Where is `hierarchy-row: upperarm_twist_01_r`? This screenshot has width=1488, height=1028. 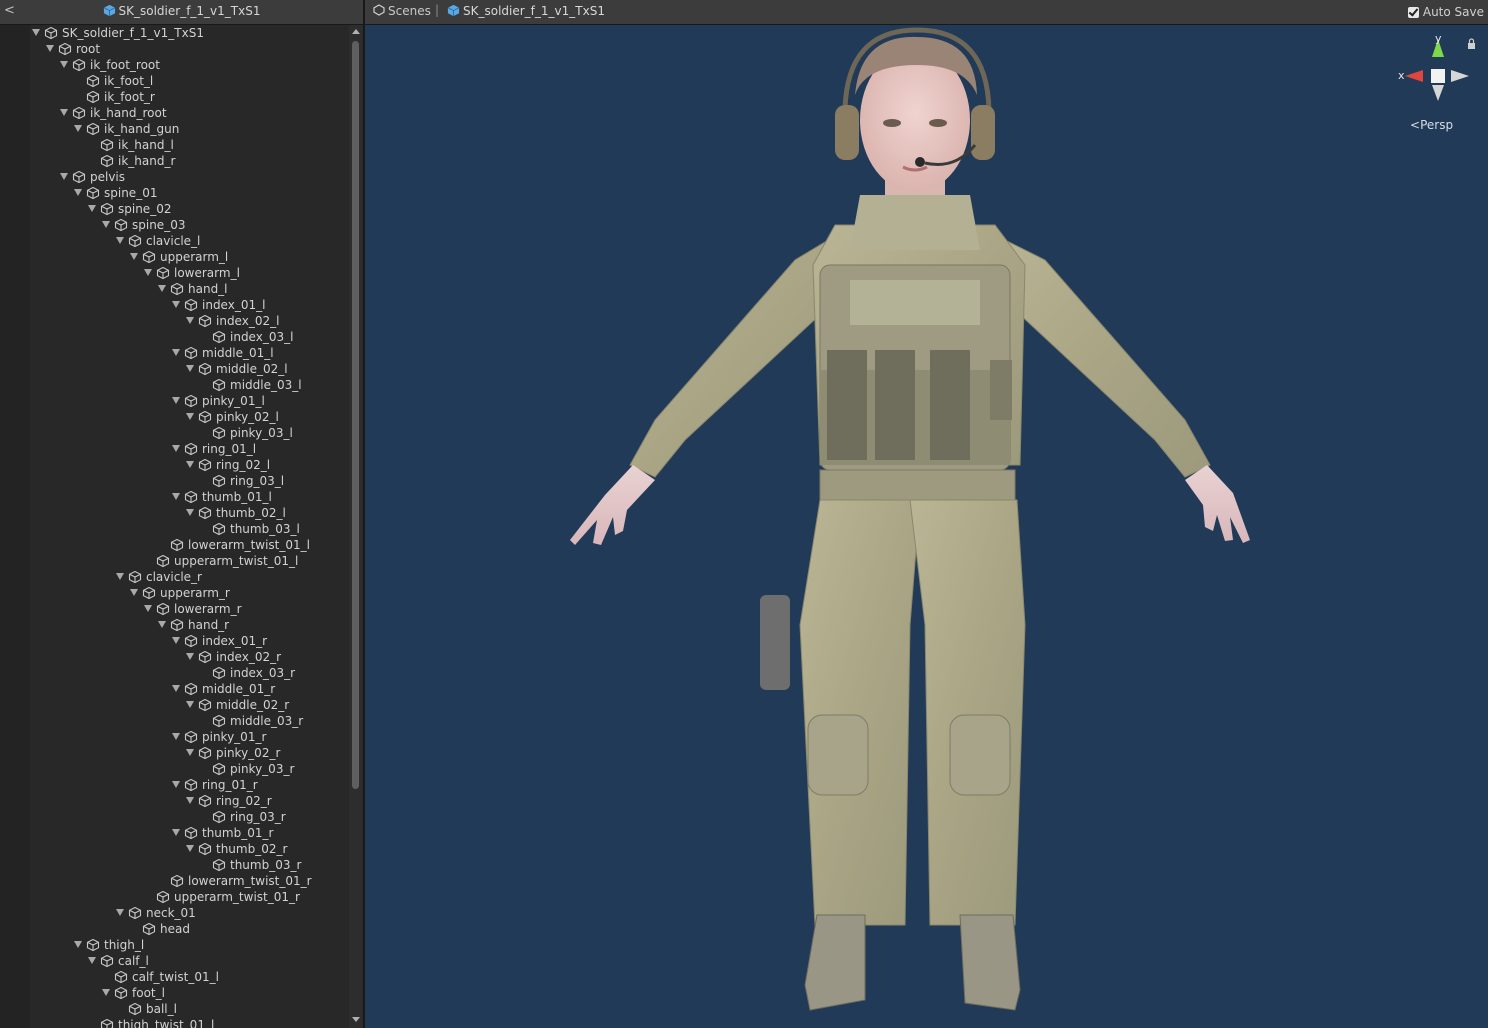 hierarchy-row: upperarm_twist_01_r is located at coordinates (189, 897).